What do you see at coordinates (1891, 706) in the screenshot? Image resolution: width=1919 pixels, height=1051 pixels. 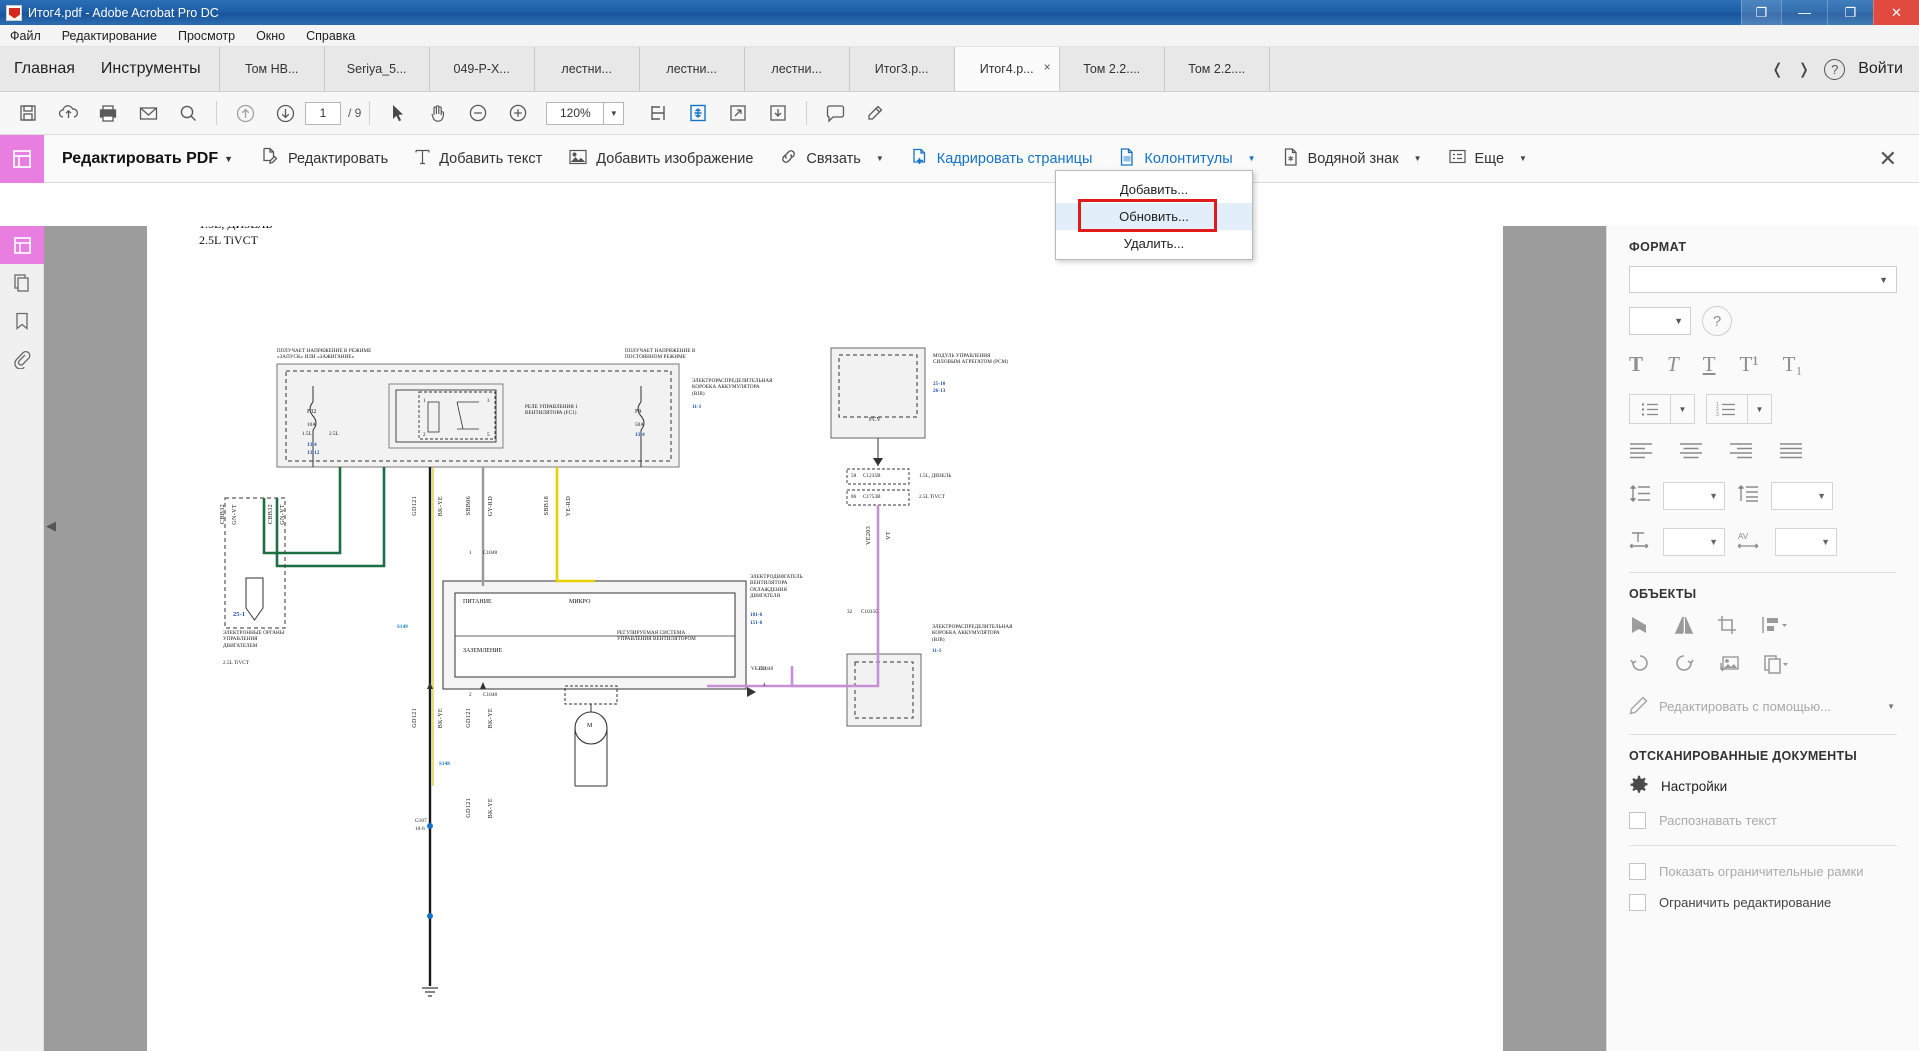 I see `edit-with-chevron-down-icon: ▼` at bounding box center [1891, 706].